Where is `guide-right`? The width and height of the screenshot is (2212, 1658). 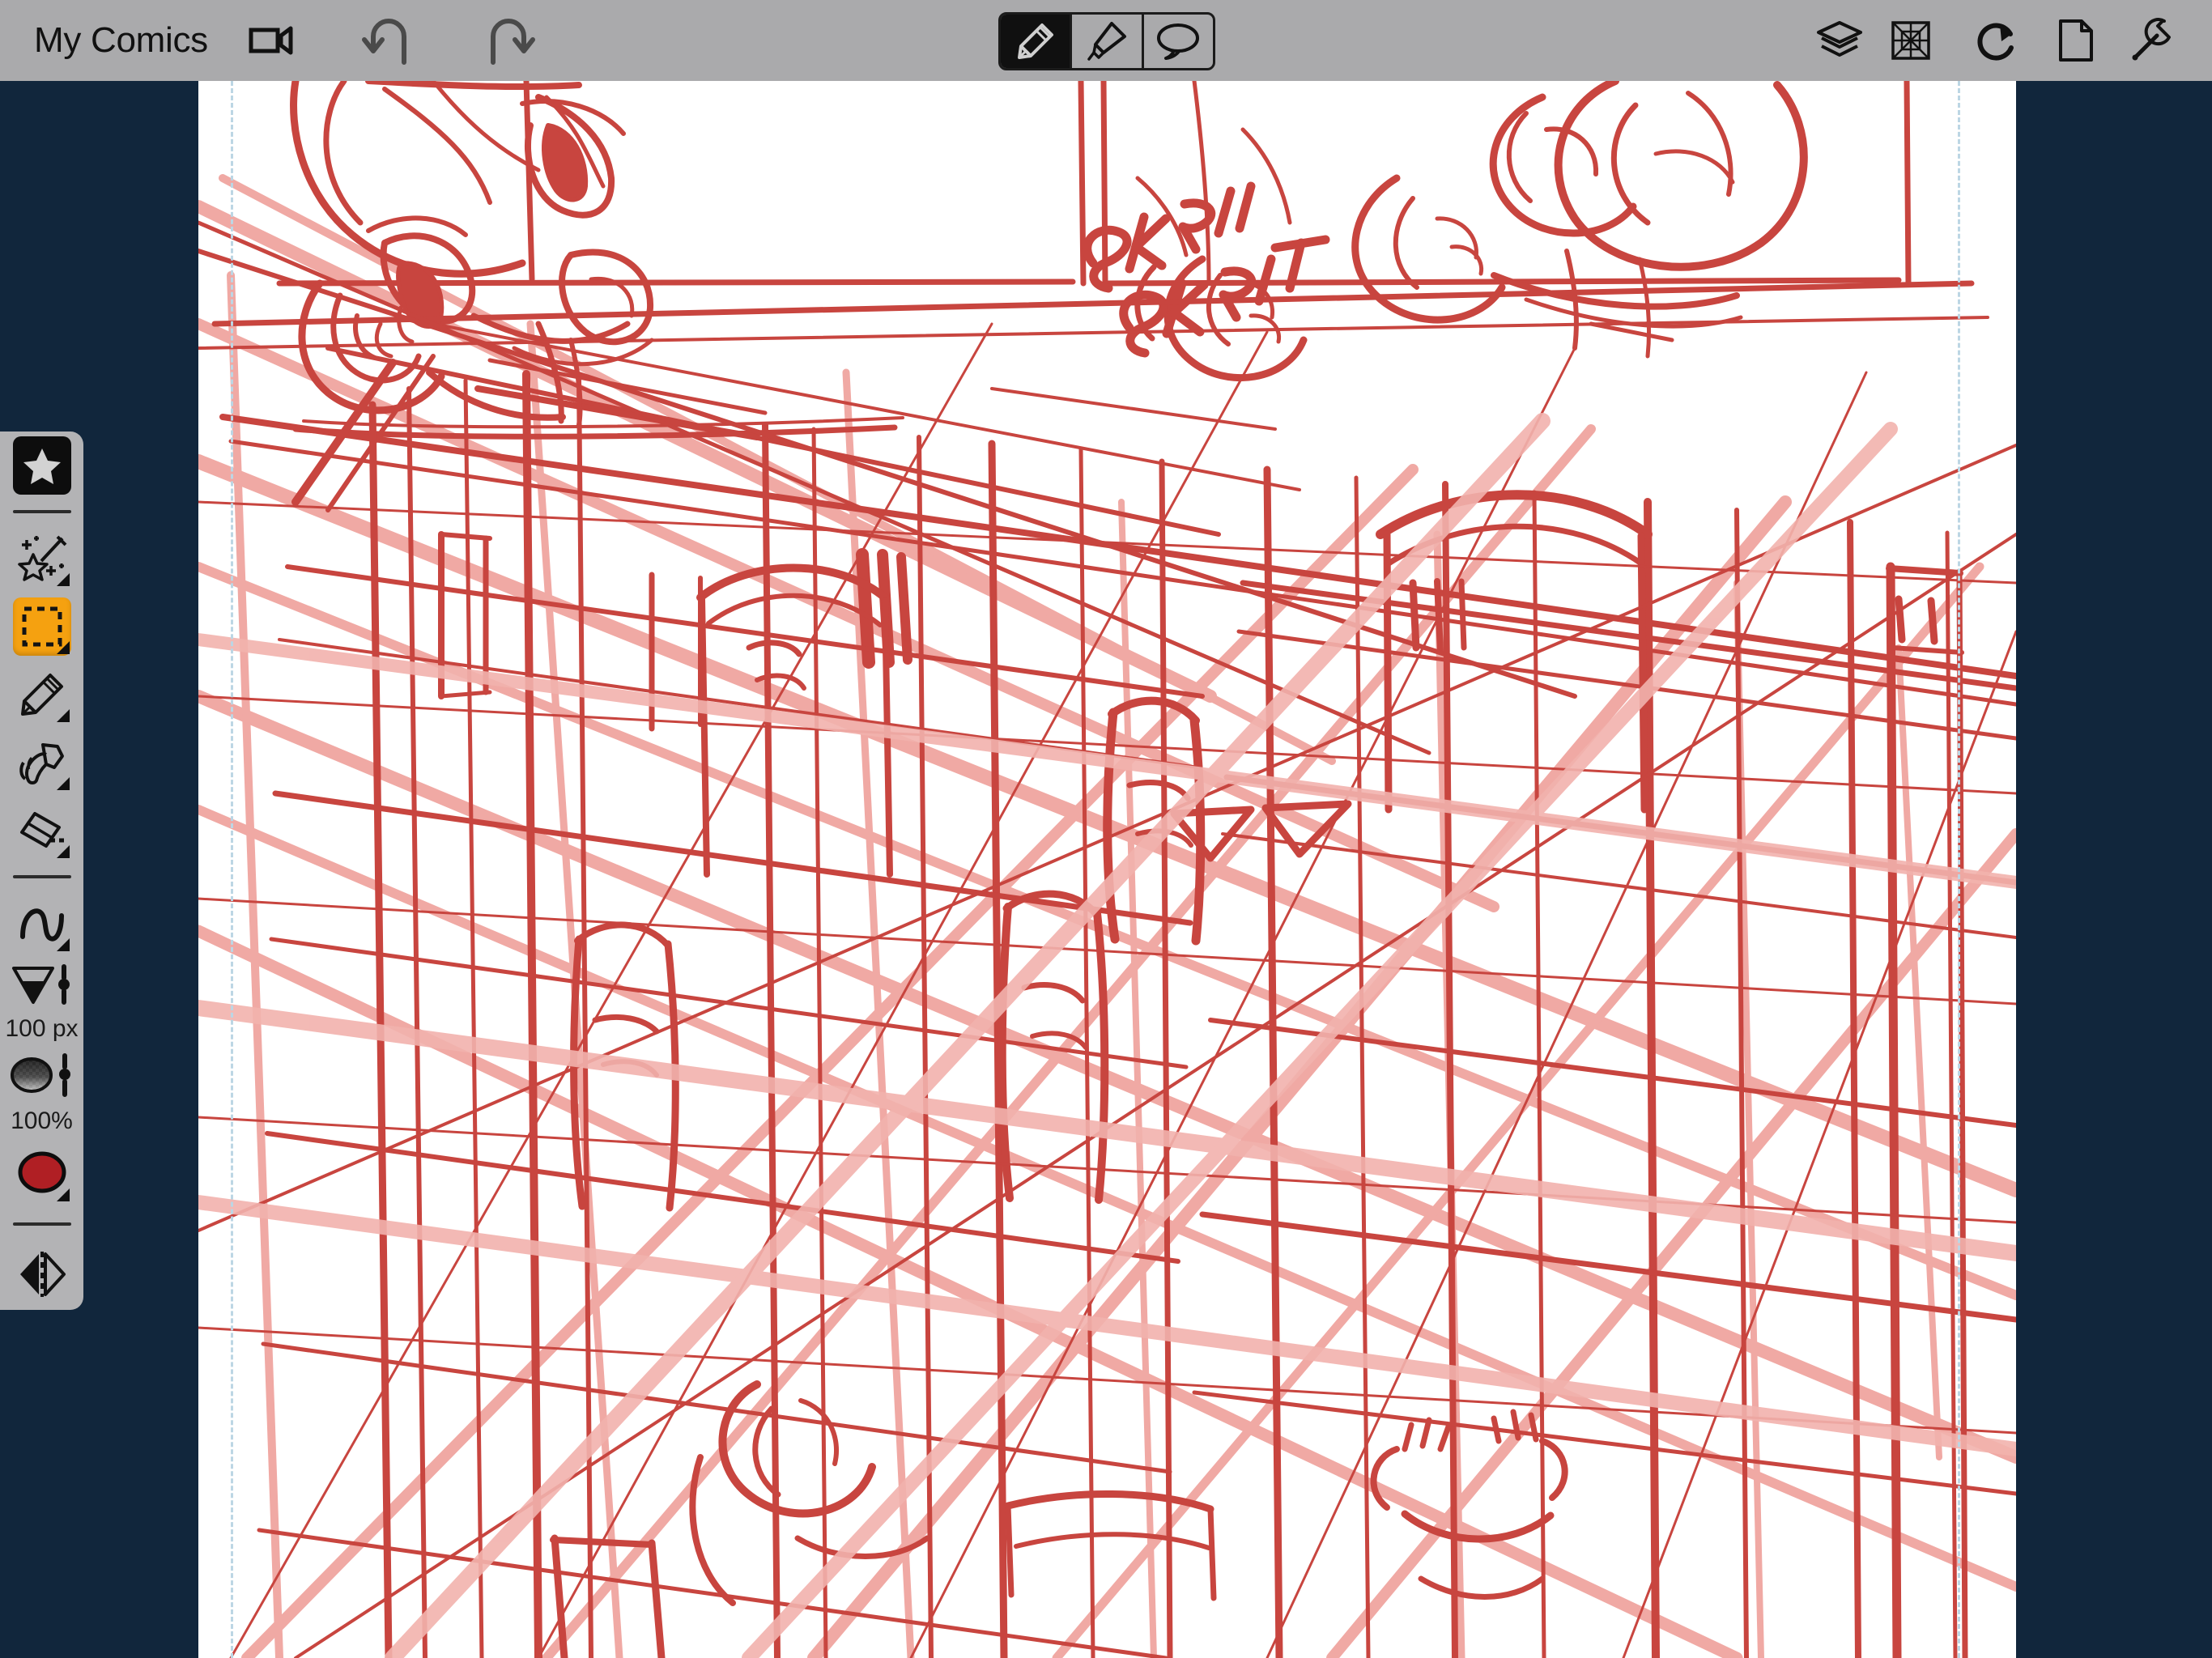
guide-right is located at coordinates (1959, 869).